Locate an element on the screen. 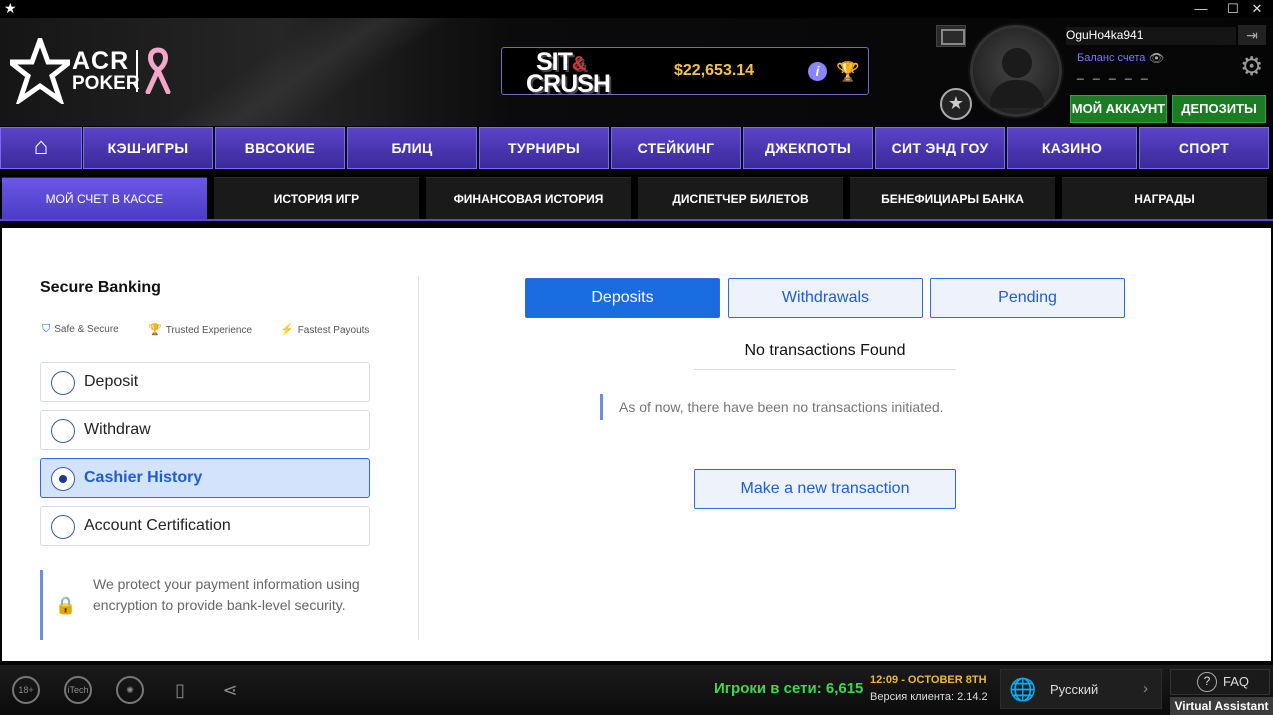 Image resolution: width=1273 pixels, height=715 pixels. sit-and-crush-banner: SIT& CRUSH $22,653.14 i 🏆 is located at coordinates (685, 72).